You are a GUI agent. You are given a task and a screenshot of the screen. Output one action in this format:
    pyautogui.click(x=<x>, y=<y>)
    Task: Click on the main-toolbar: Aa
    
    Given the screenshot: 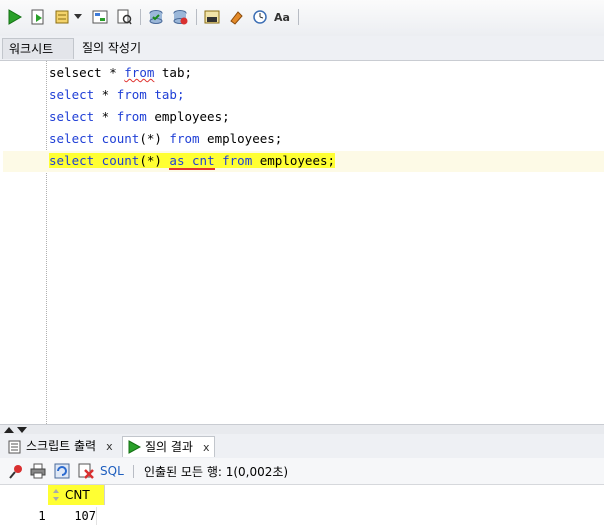 What is the action you would take?
    pyautogui.click(x=302, y=18)
    